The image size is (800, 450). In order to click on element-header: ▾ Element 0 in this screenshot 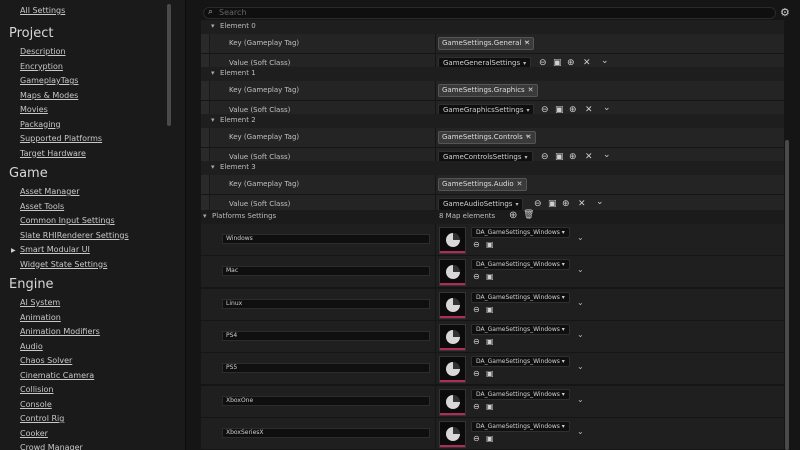, I will do `click(492, 27)`.